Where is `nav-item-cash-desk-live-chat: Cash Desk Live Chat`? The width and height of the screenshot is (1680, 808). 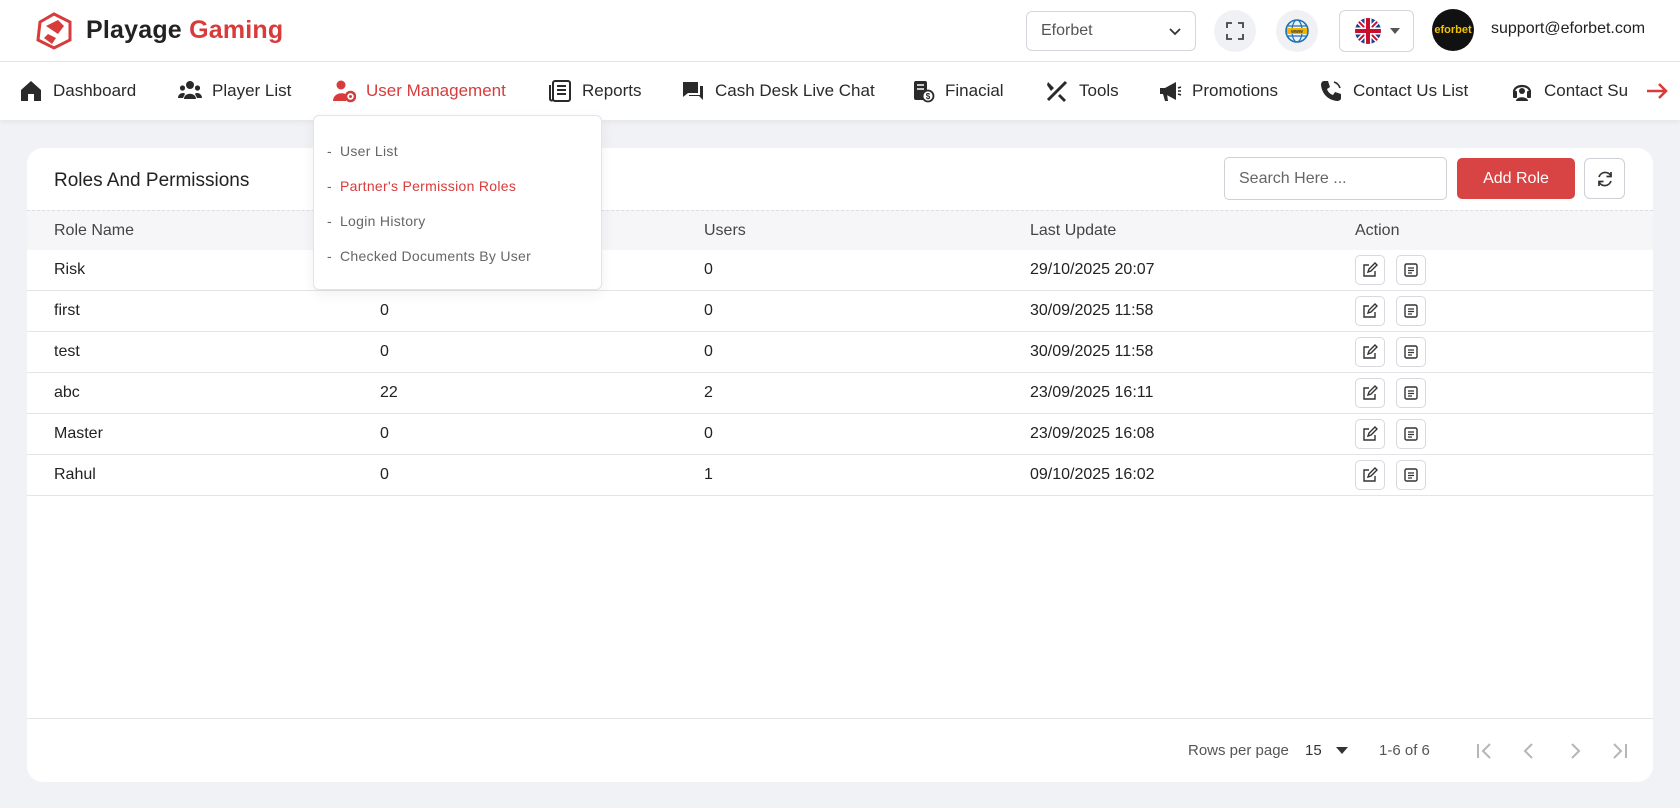
nav-item-cash-desk-live-chat: Cash Desk Live Chat is located at coordinates (778, 91).